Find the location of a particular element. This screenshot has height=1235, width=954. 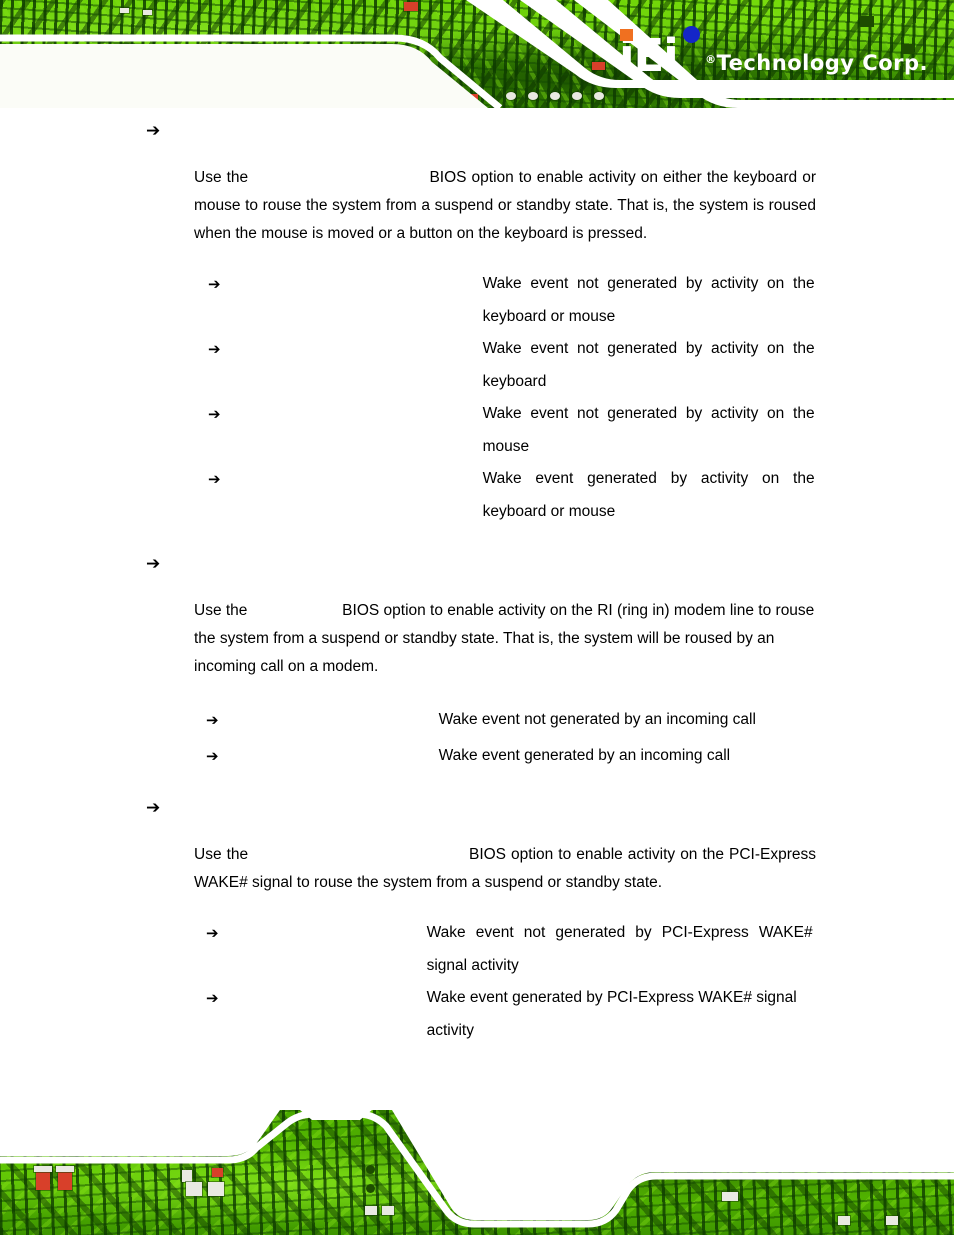

page-footer-banner is located at coordinates (477, 1172).